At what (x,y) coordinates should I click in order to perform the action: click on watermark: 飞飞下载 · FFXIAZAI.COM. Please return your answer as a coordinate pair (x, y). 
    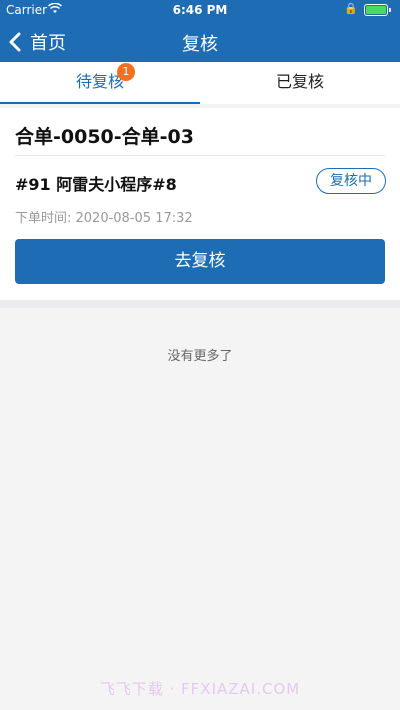
    Looking at the image, I should click on (200, 689).